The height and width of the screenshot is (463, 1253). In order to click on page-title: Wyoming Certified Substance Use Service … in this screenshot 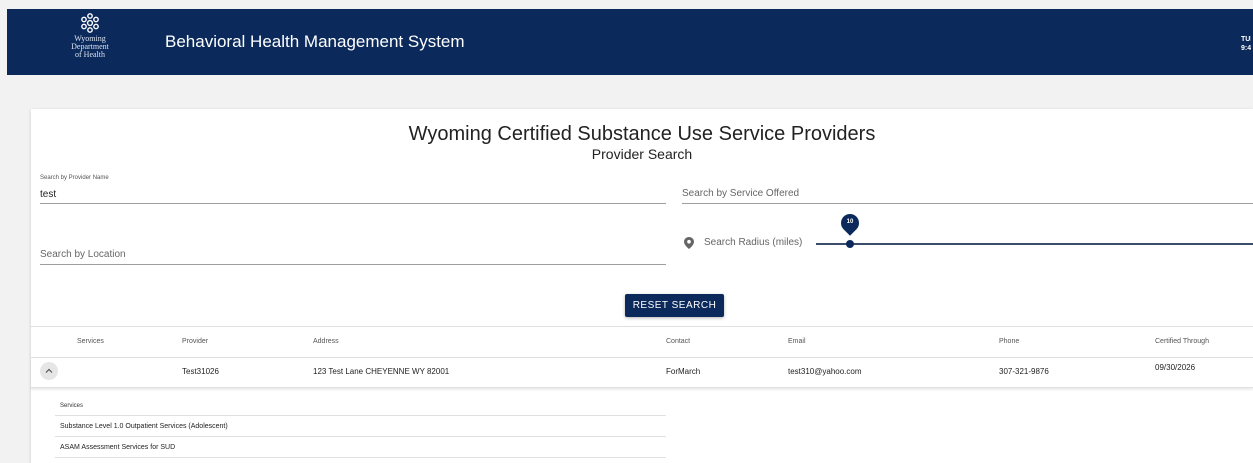, I will do `click(642, 134)`.